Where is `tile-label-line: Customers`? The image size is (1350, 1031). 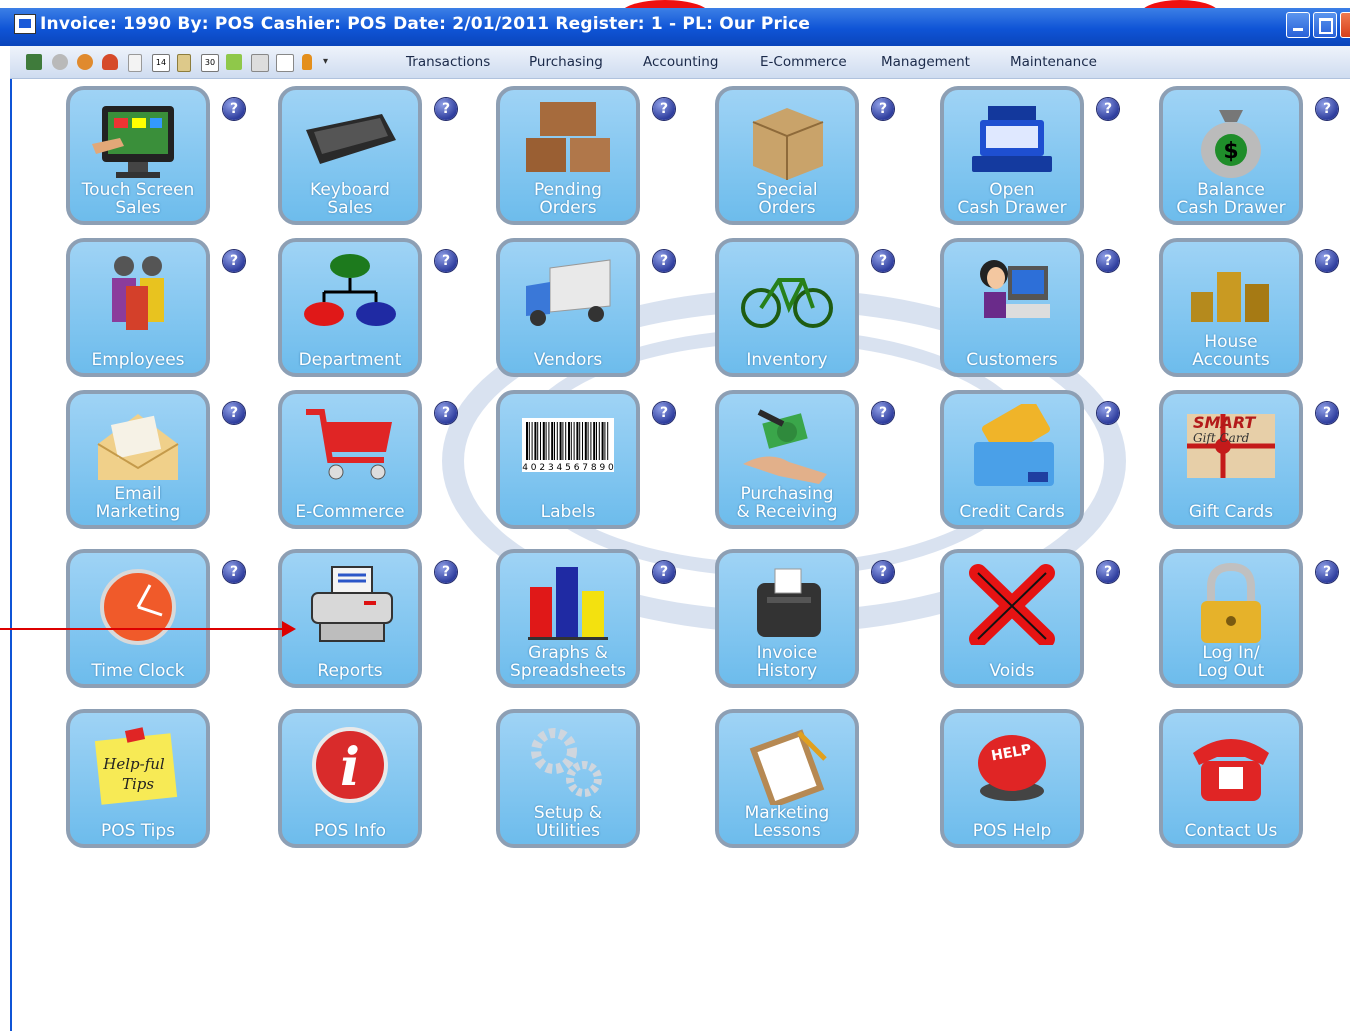 tile-label-line: Customers is located at coordinates (1012, 360).